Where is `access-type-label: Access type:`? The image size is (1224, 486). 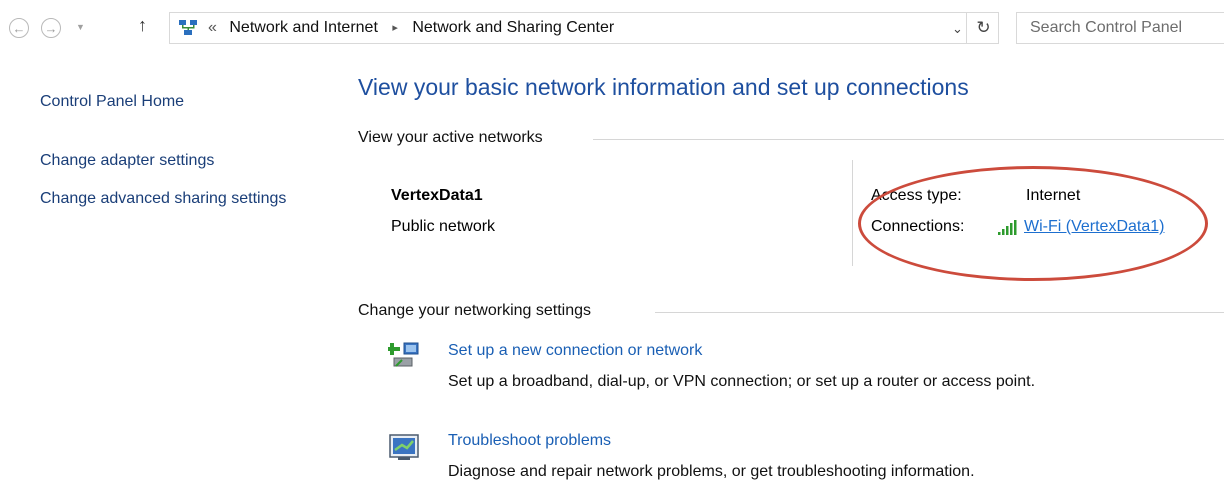
access-type-label: Access type: is located at coordinates (916, 195).